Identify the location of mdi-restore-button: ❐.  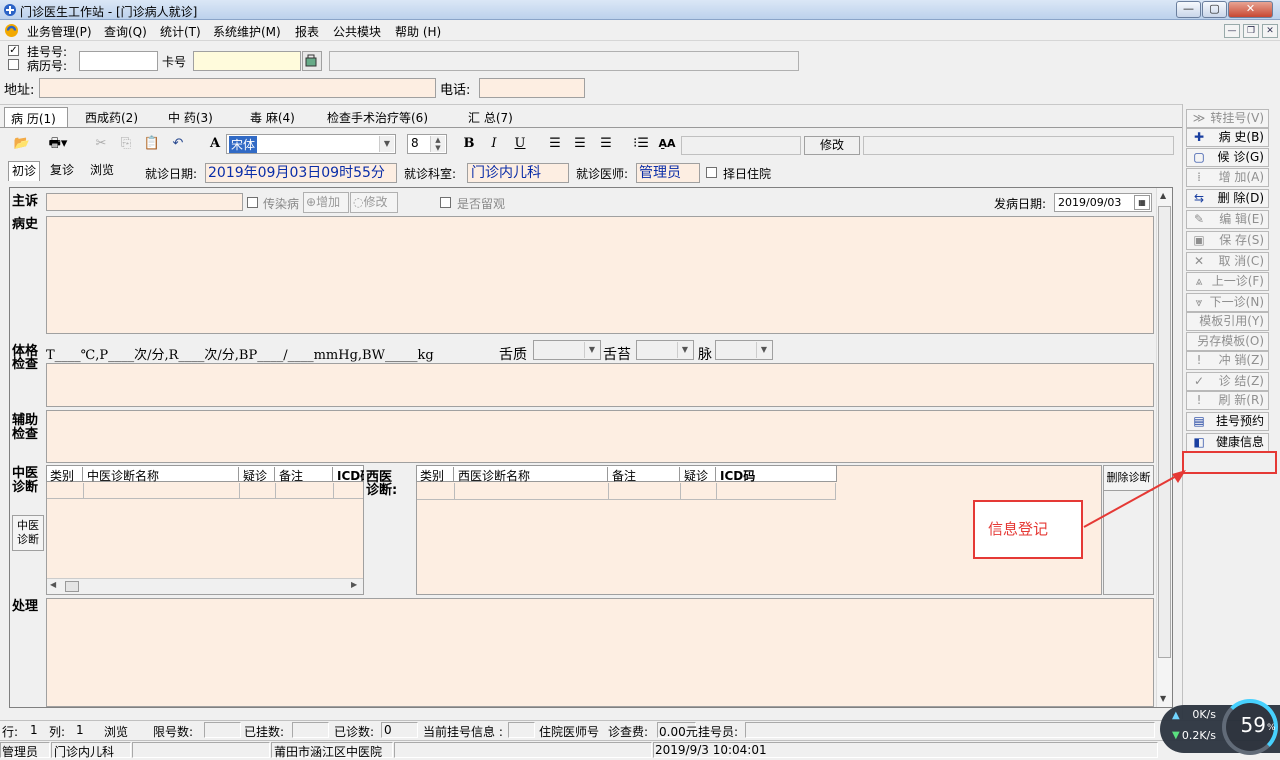
(1251, 31).